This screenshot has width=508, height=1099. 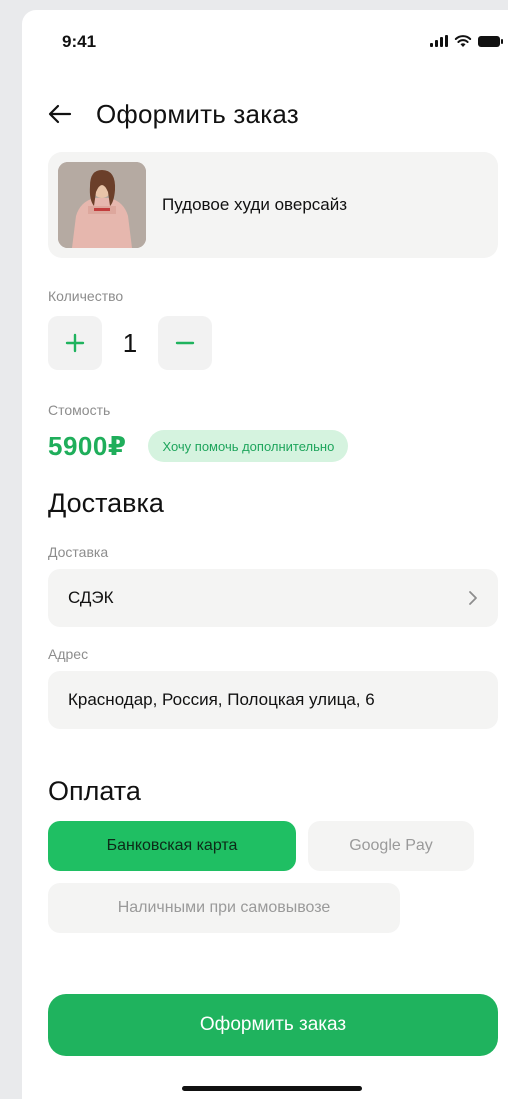 What do you see at coordinates (91, 597) in the screenshot?
I see `delivery-method-value: СДЭК` at bounding box center [91, 597].